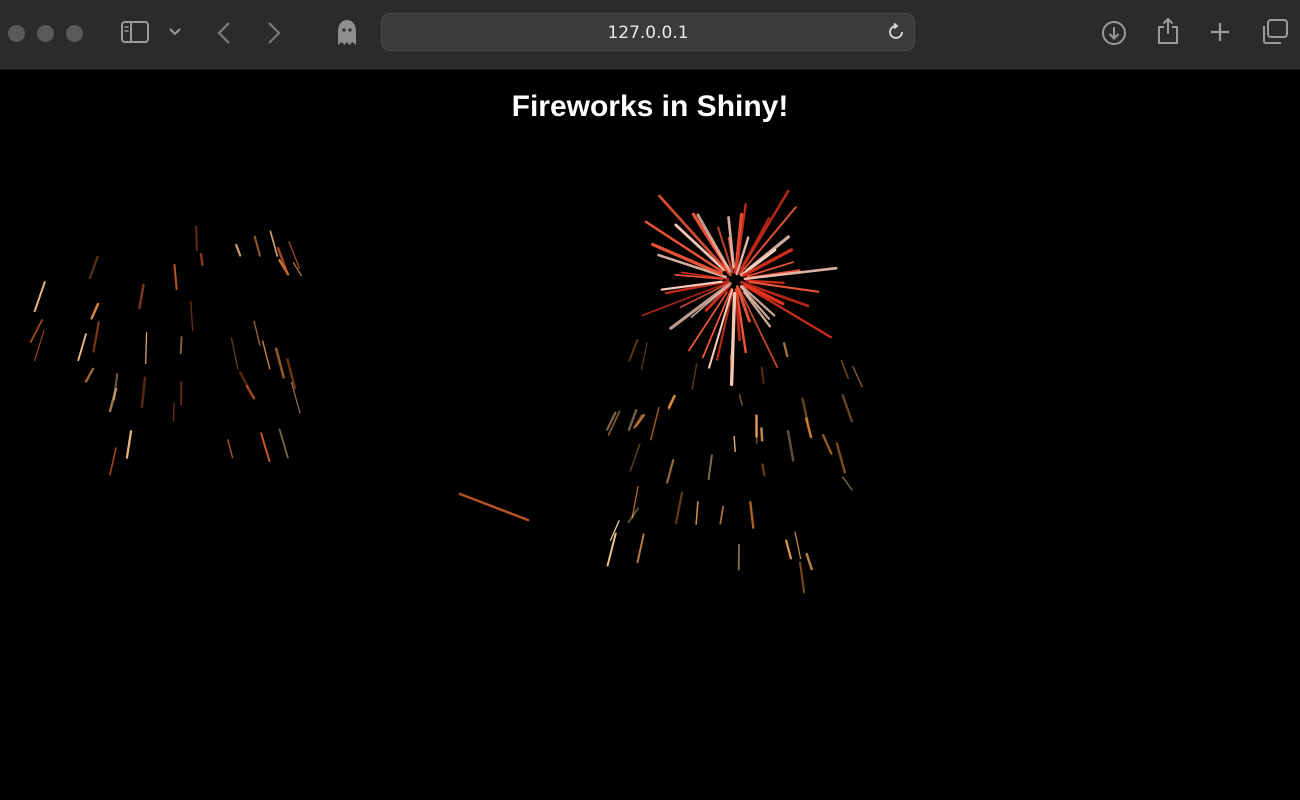 The height and width of the screenshot is (800, 1300). Describe the element at coordinates (274, 33) in the screenshot. I see `forward-arrow-icon` at that location.